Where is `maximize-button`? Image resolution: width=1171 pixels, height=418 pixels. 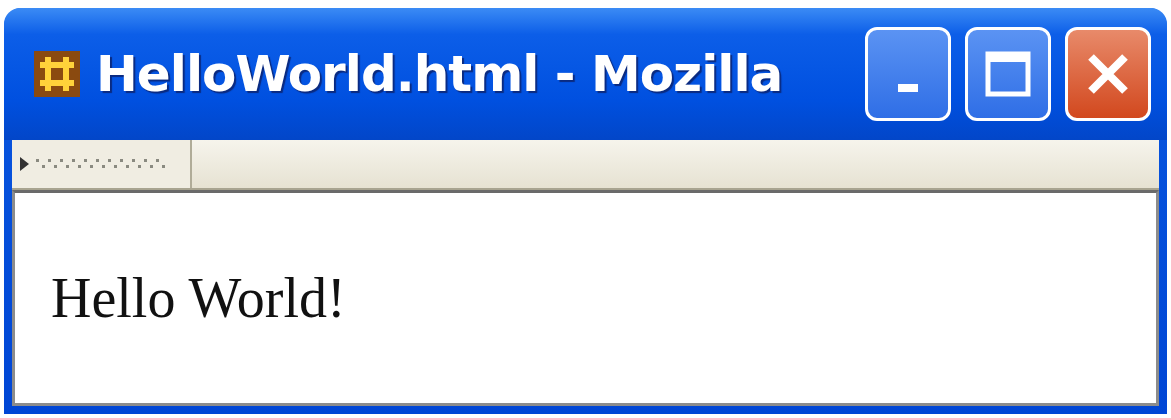
maximize-button is located at coordinates (1008, 74).